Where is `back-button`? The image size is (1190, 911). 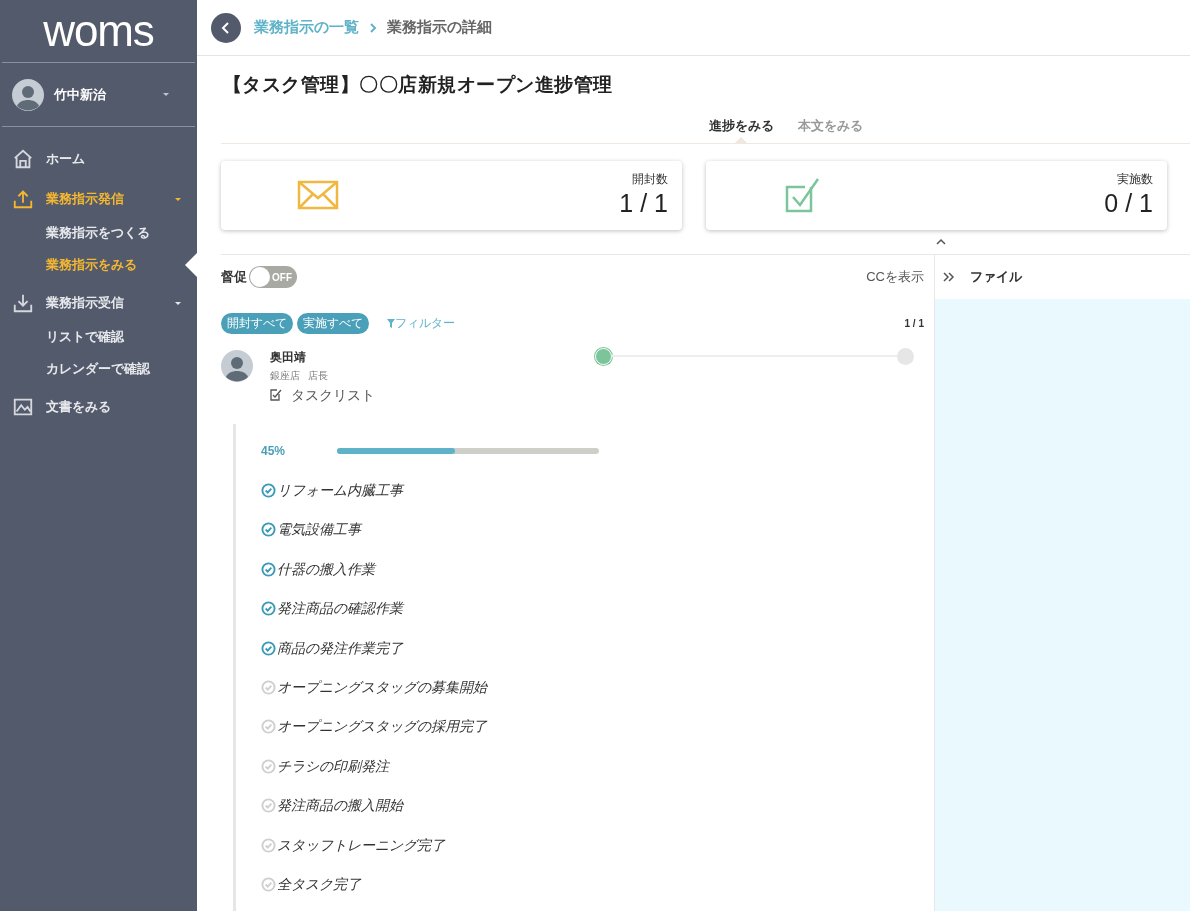
back-button is located at coordinates (226, 27).